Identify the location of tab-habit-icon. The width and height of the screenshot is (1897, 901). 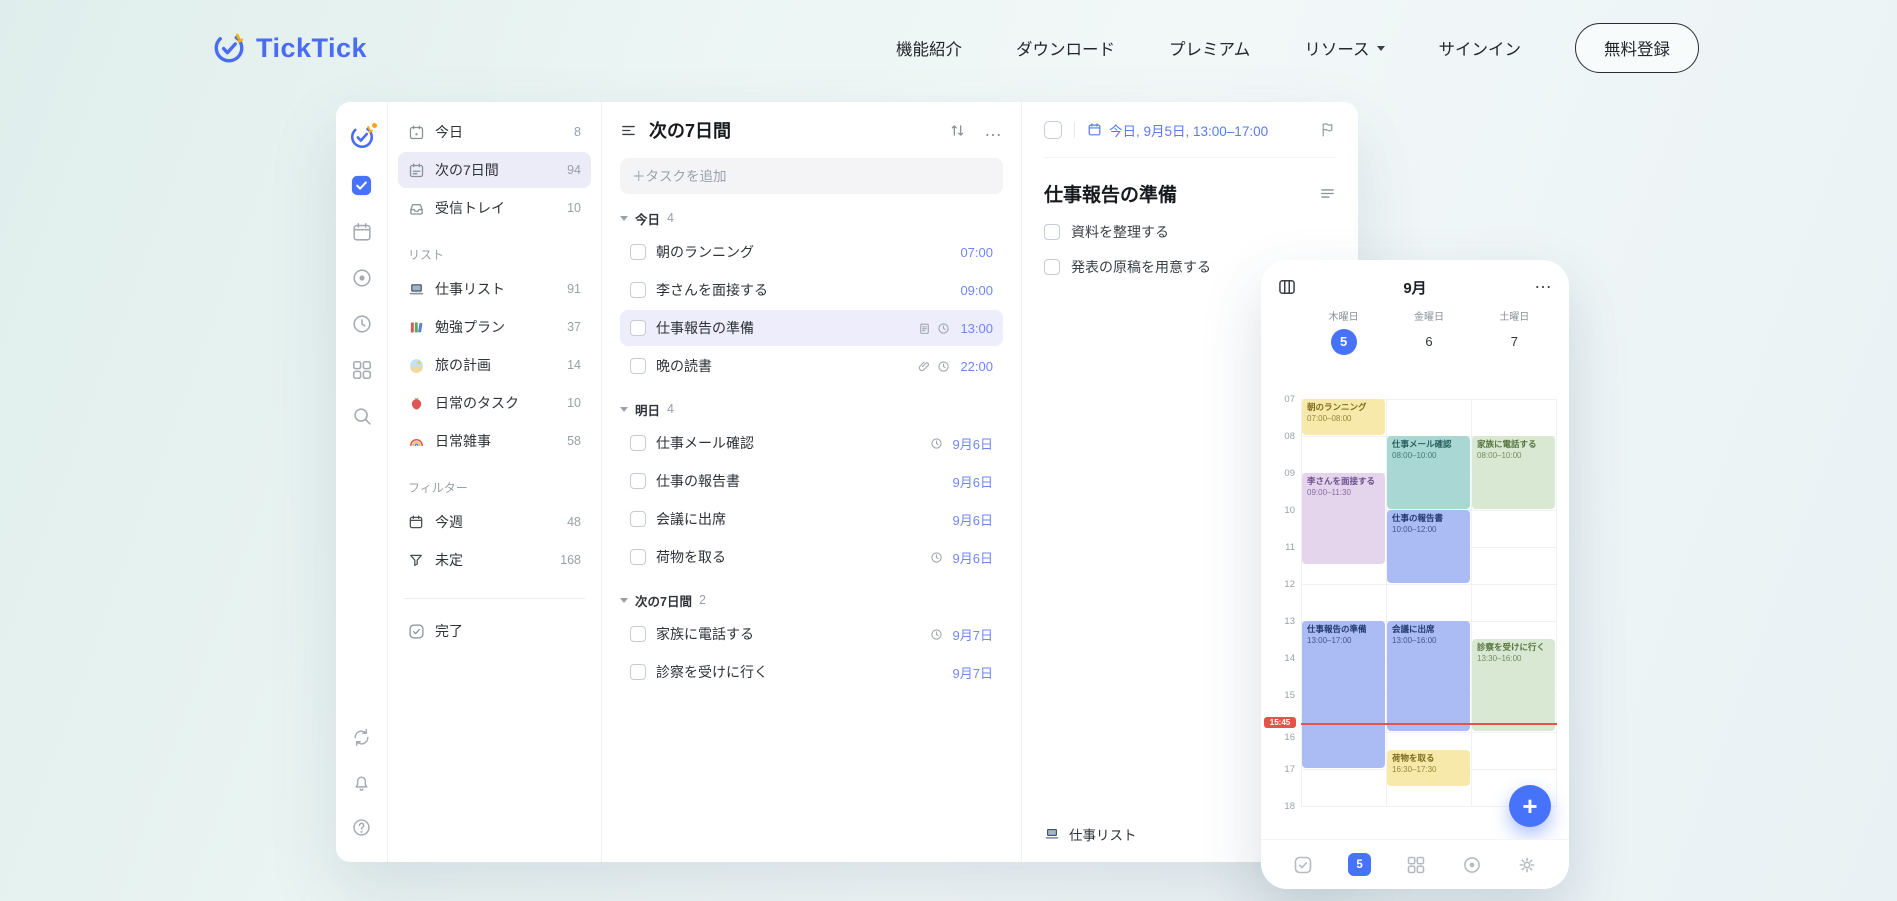
(1472, 865).